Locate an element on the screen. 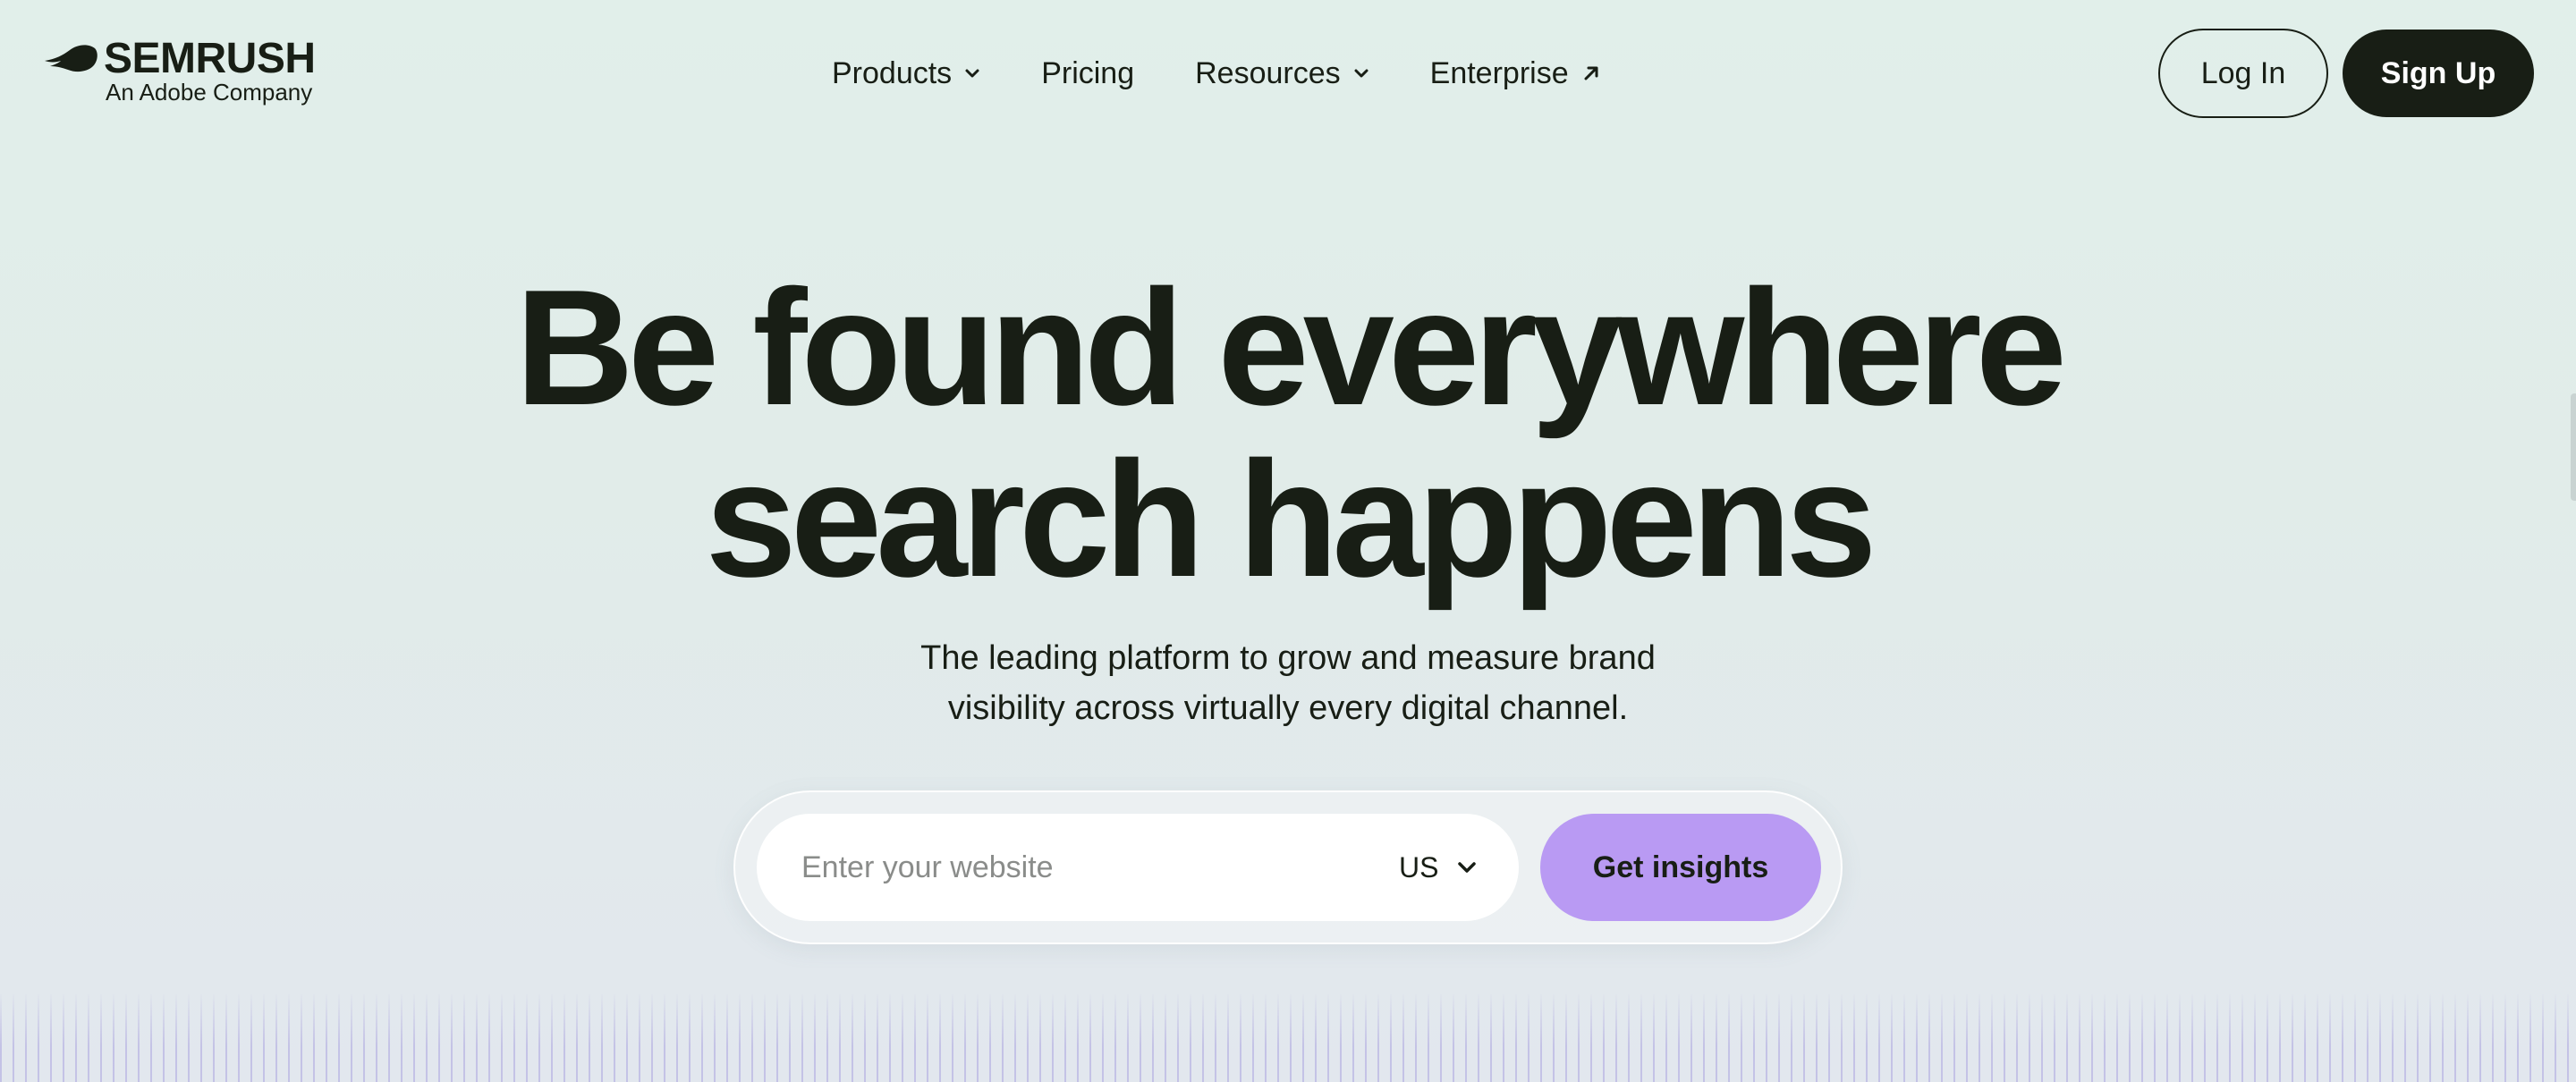 This screenshot has height=1082, width=2576. nav-item-products: Products is located at coordinates (906, 73).